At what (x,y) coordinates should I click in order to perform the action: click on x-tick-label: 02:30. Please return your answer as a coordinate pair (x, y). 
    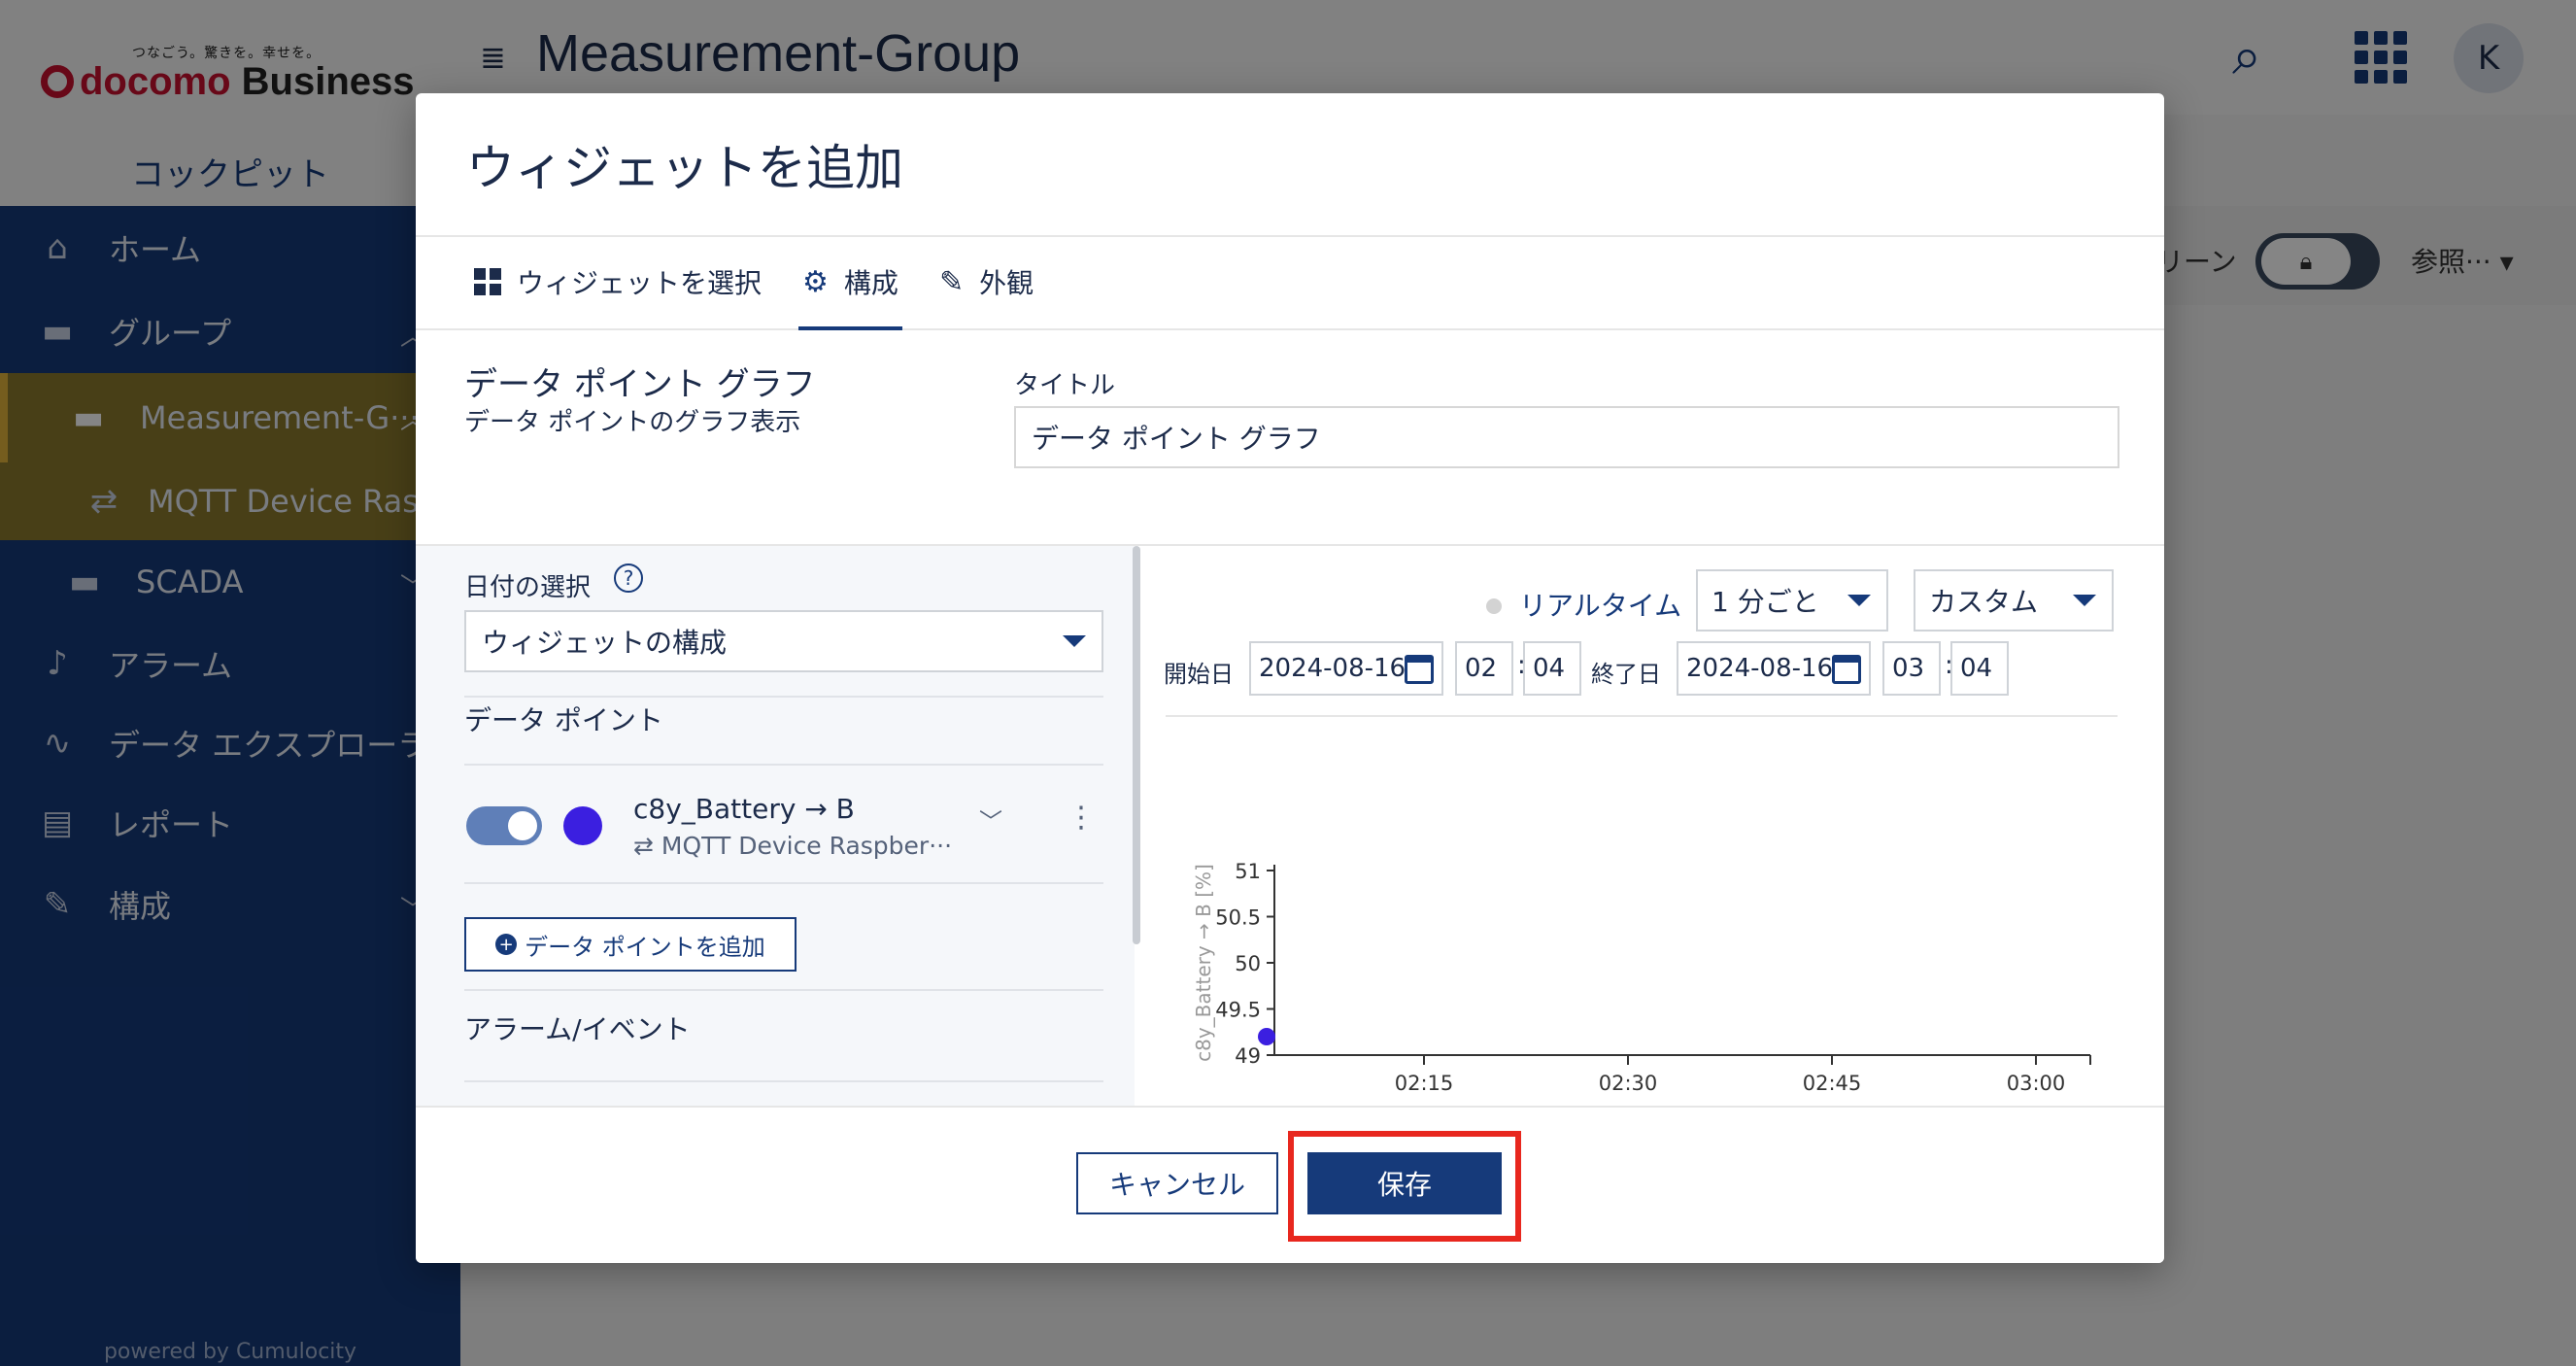
    Looking at the image, I should click on (1628, 1083).